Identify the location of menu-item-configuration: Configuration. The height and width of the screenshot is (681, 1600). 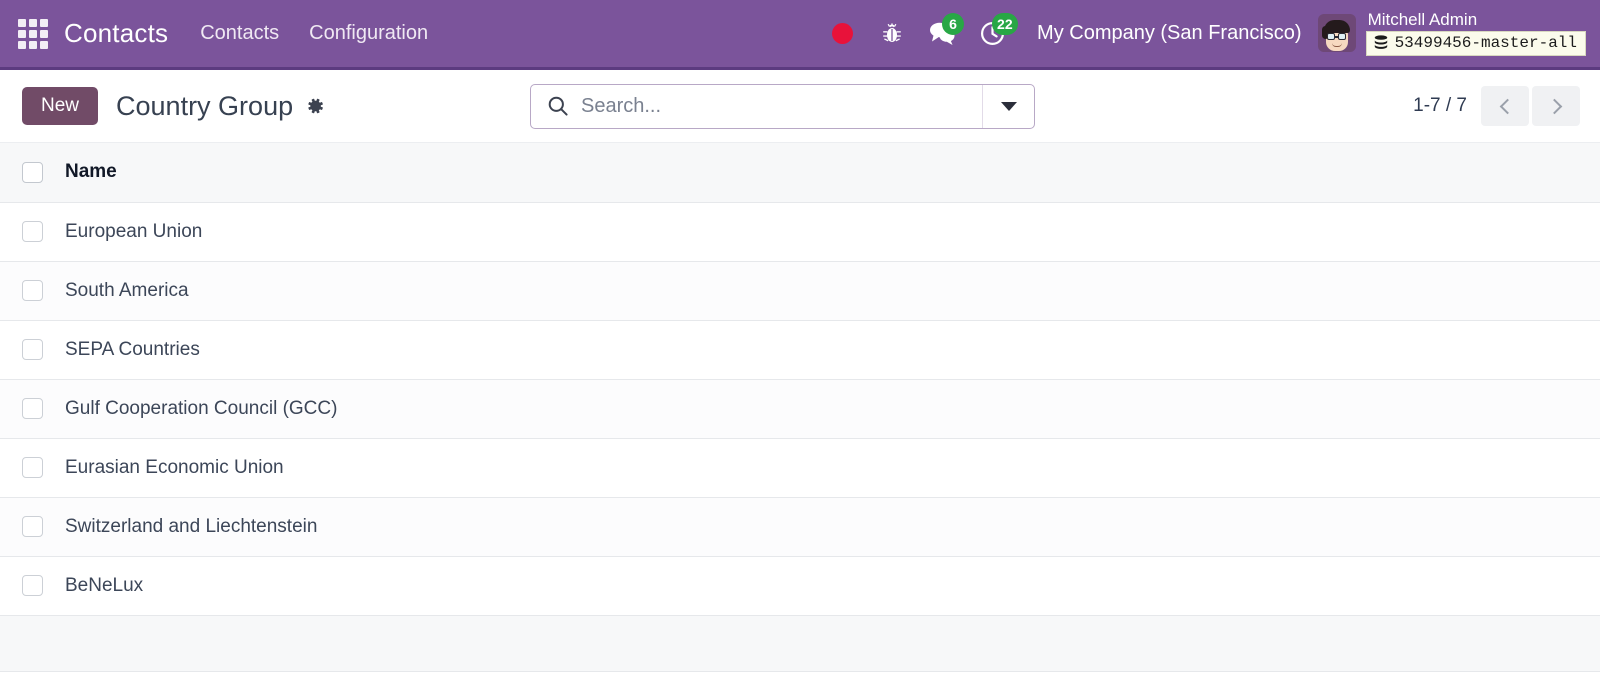
(368, 33).